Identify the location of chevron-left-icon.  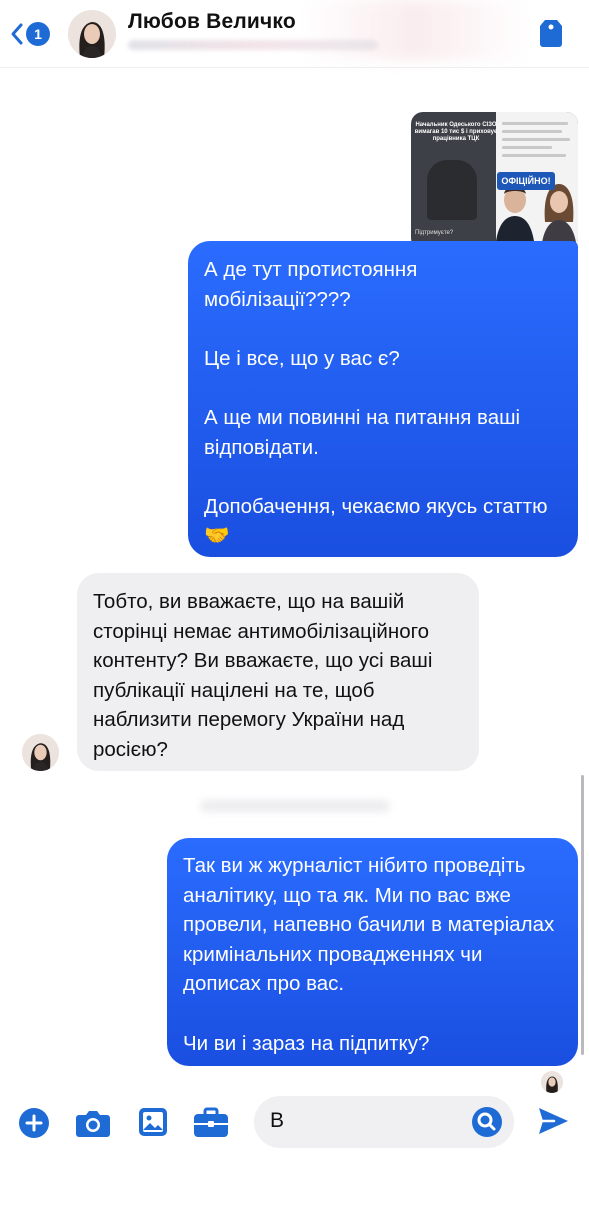
(17, 34).